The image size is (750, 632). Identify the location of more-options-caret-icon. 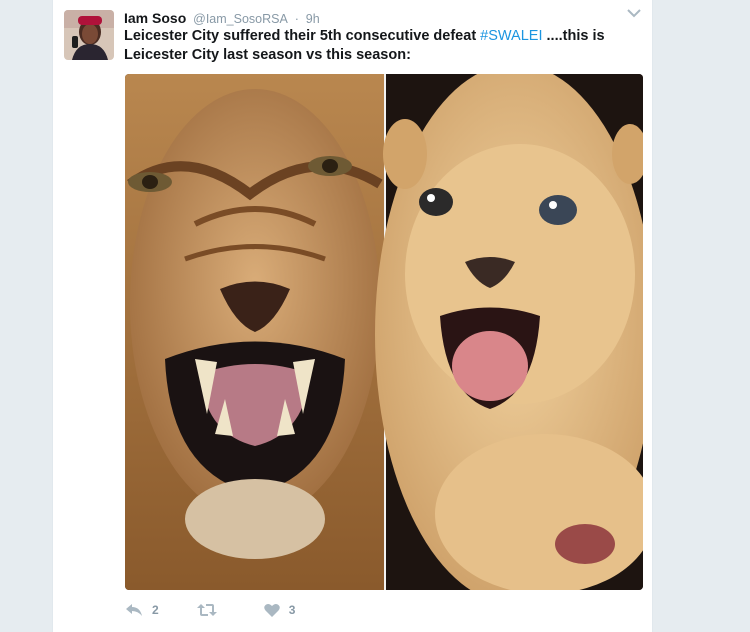
(634, 13).